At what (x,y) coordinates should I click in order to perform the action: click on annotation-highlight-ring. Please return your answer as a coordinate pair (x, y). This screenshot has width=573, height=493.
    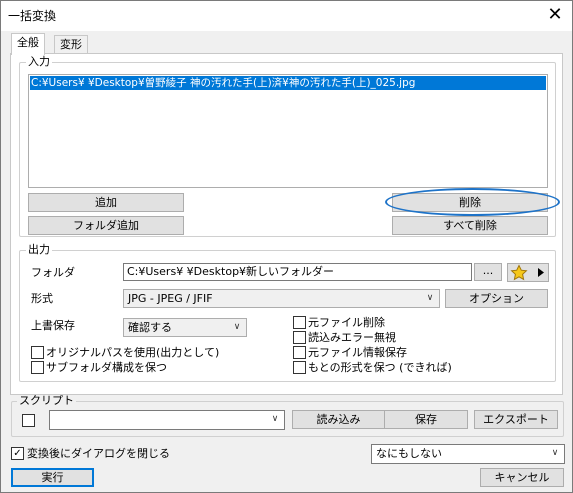
    Looking at the image, I should click on (472, 202).